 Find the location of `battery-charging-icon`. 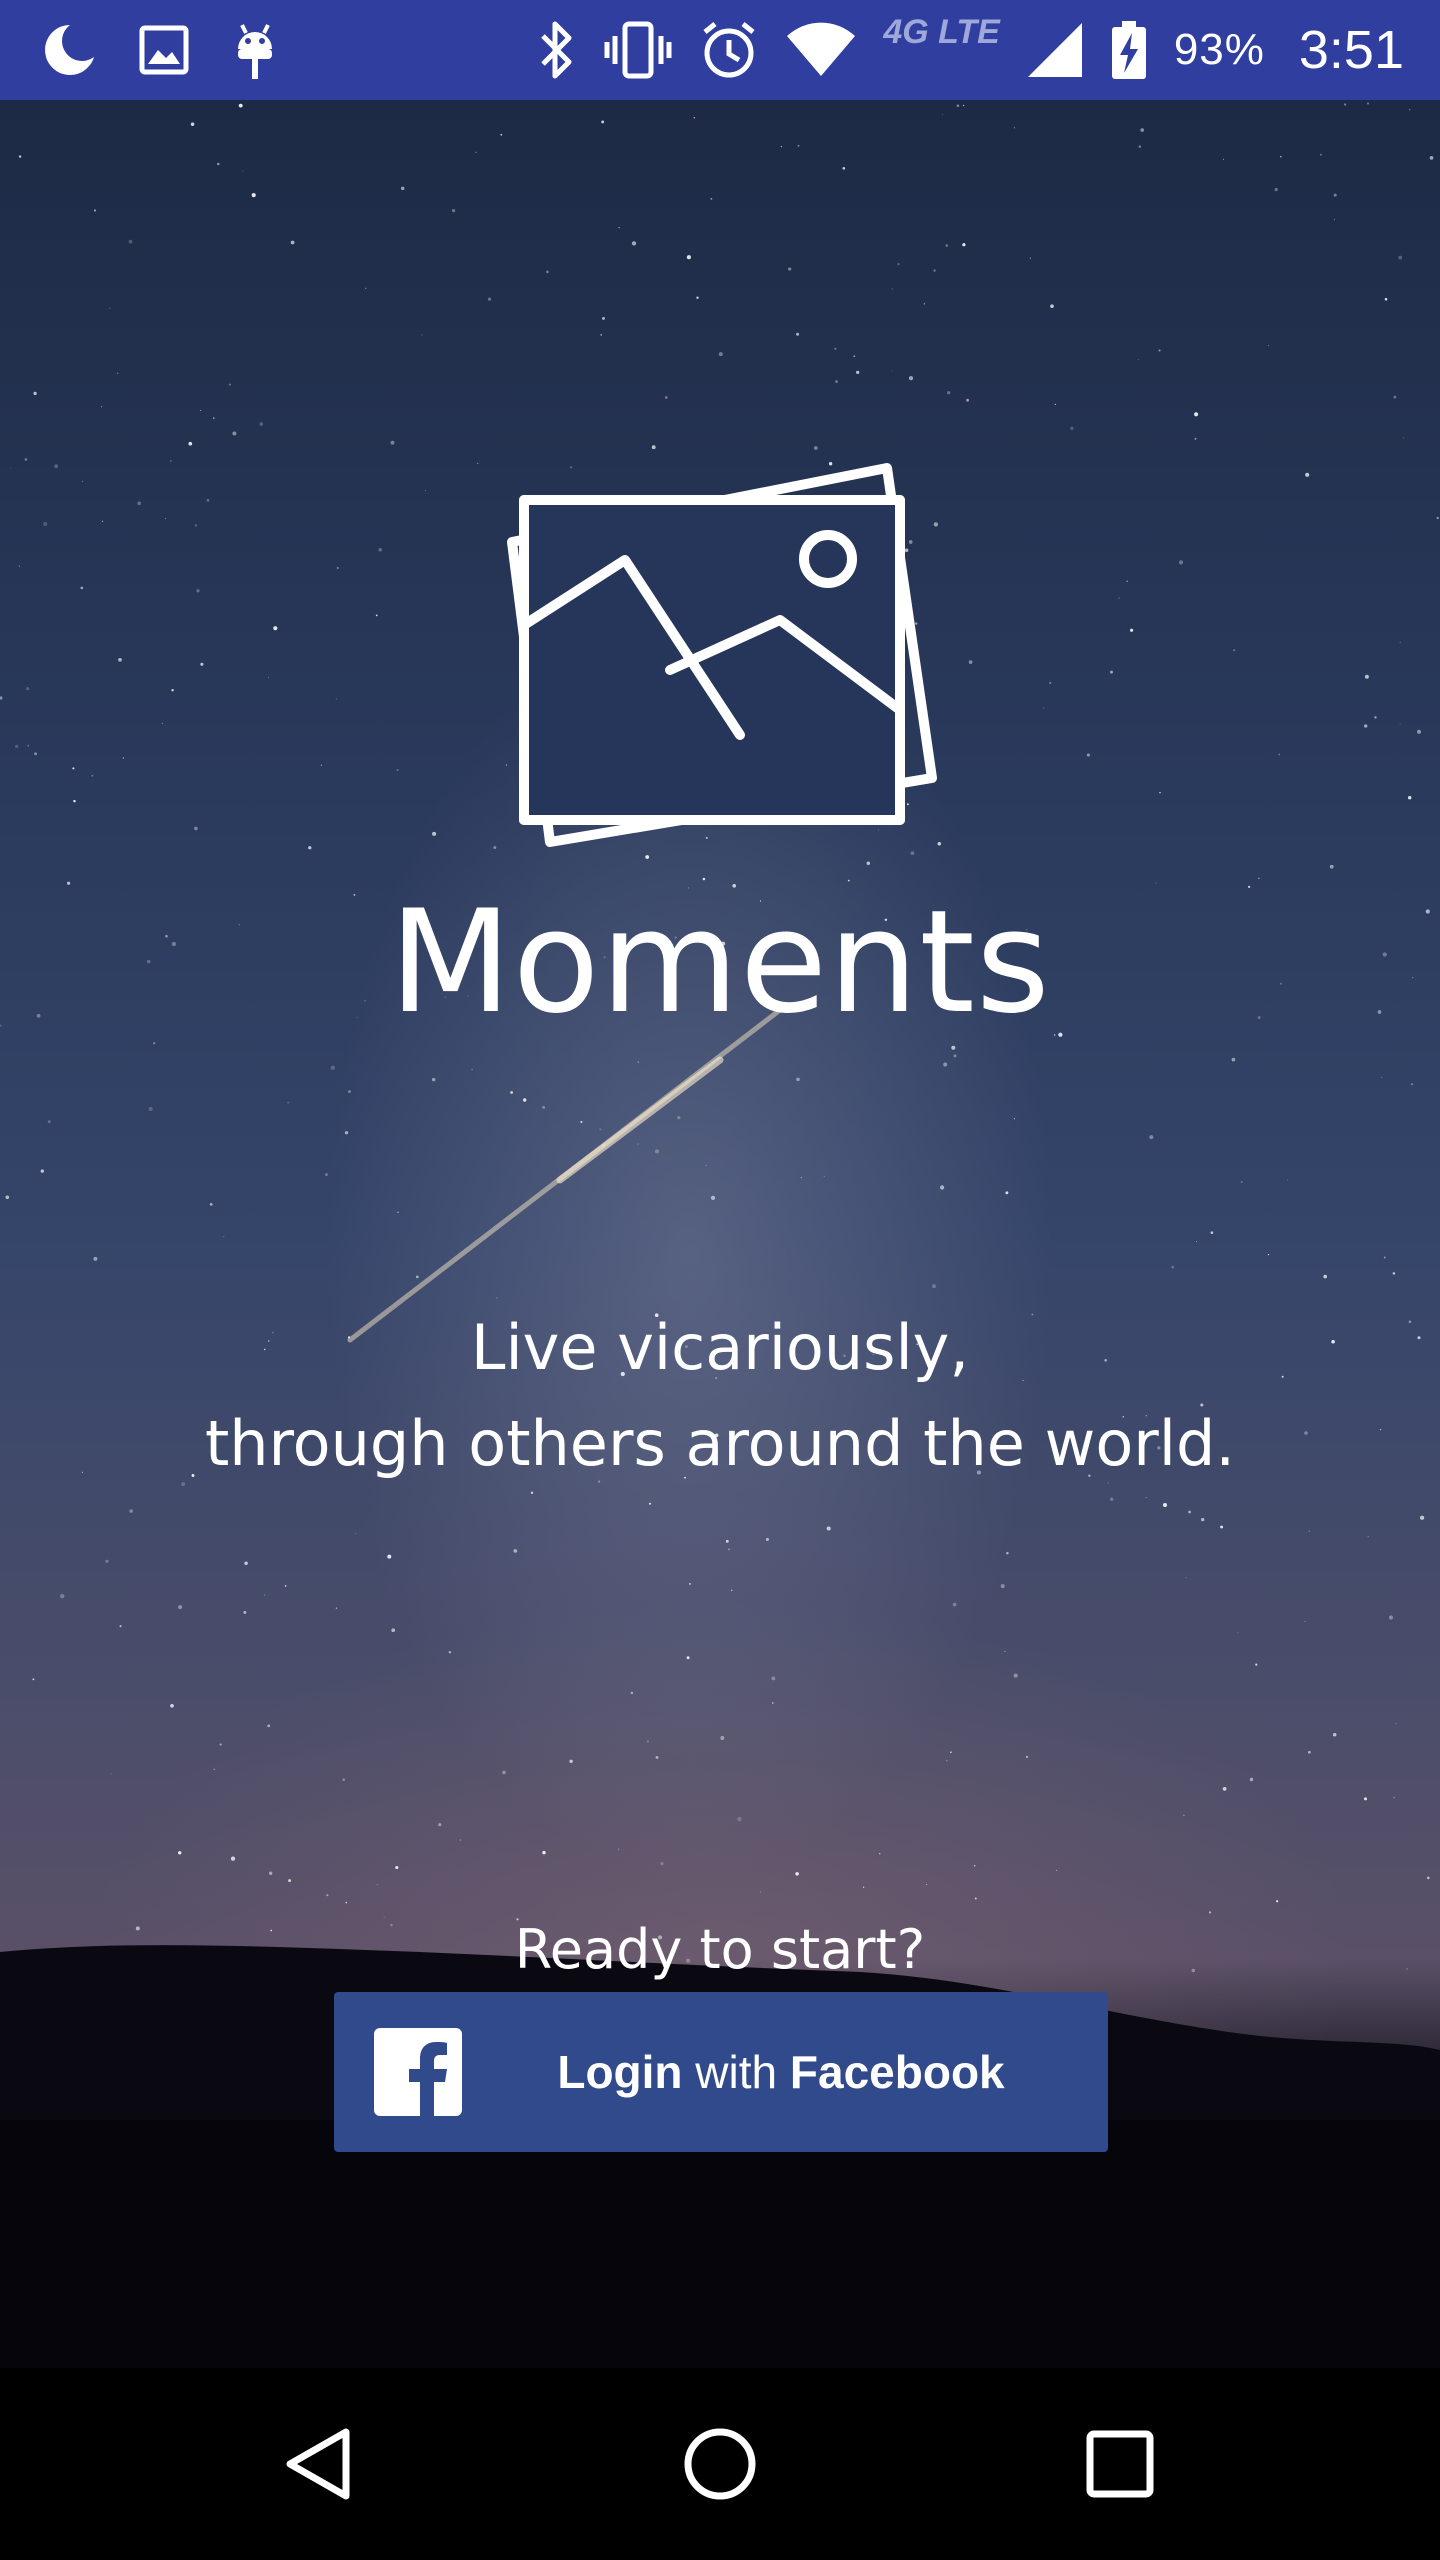

battery-charging-icon is located at coordinates (1129, 50).